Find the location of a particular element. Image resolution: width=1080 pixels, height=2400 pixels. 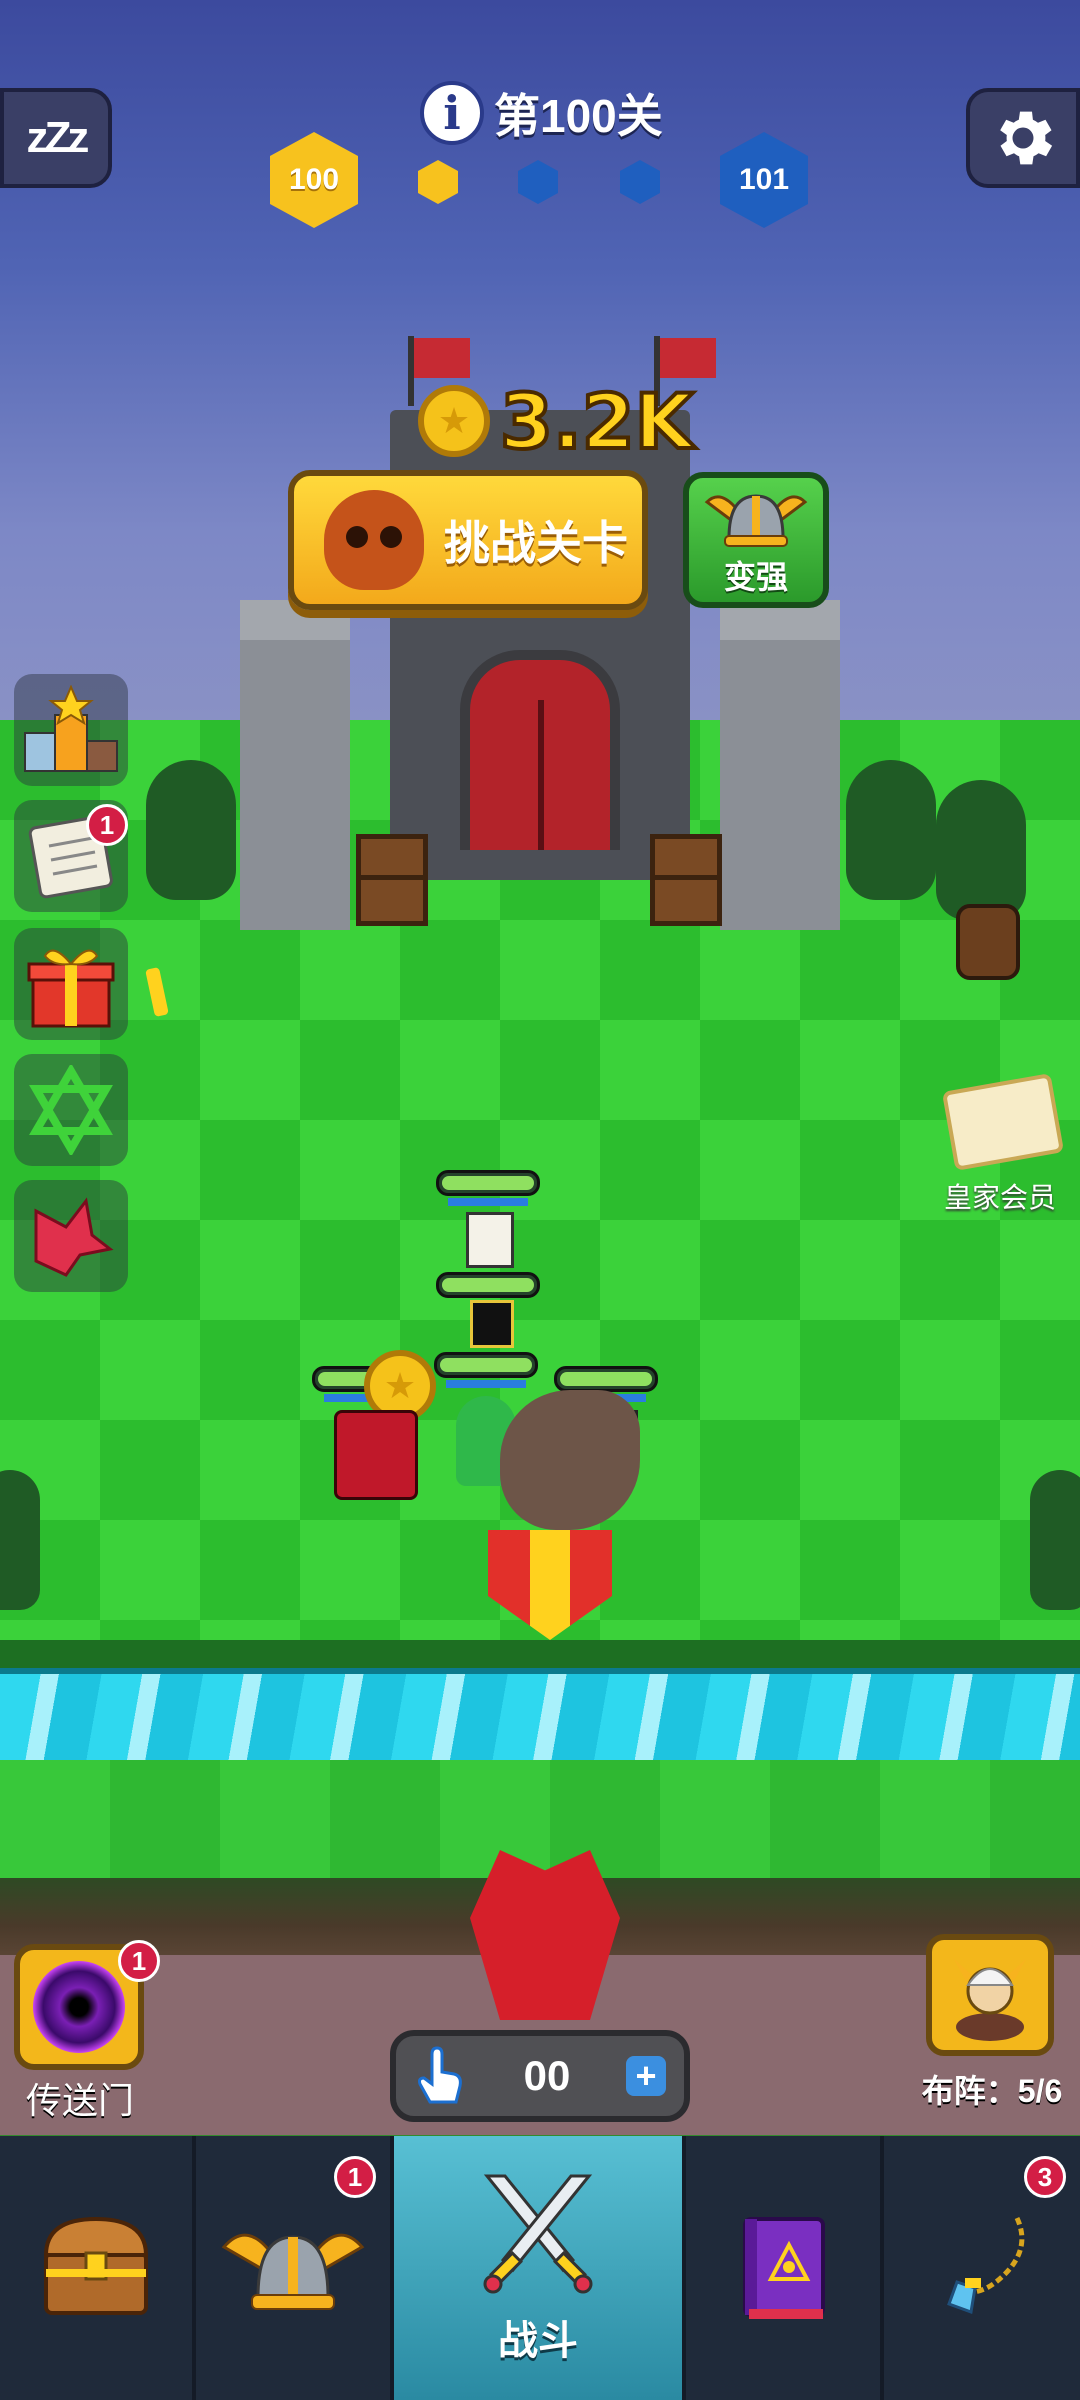

coin-icon is located at coordinates (454, 421).